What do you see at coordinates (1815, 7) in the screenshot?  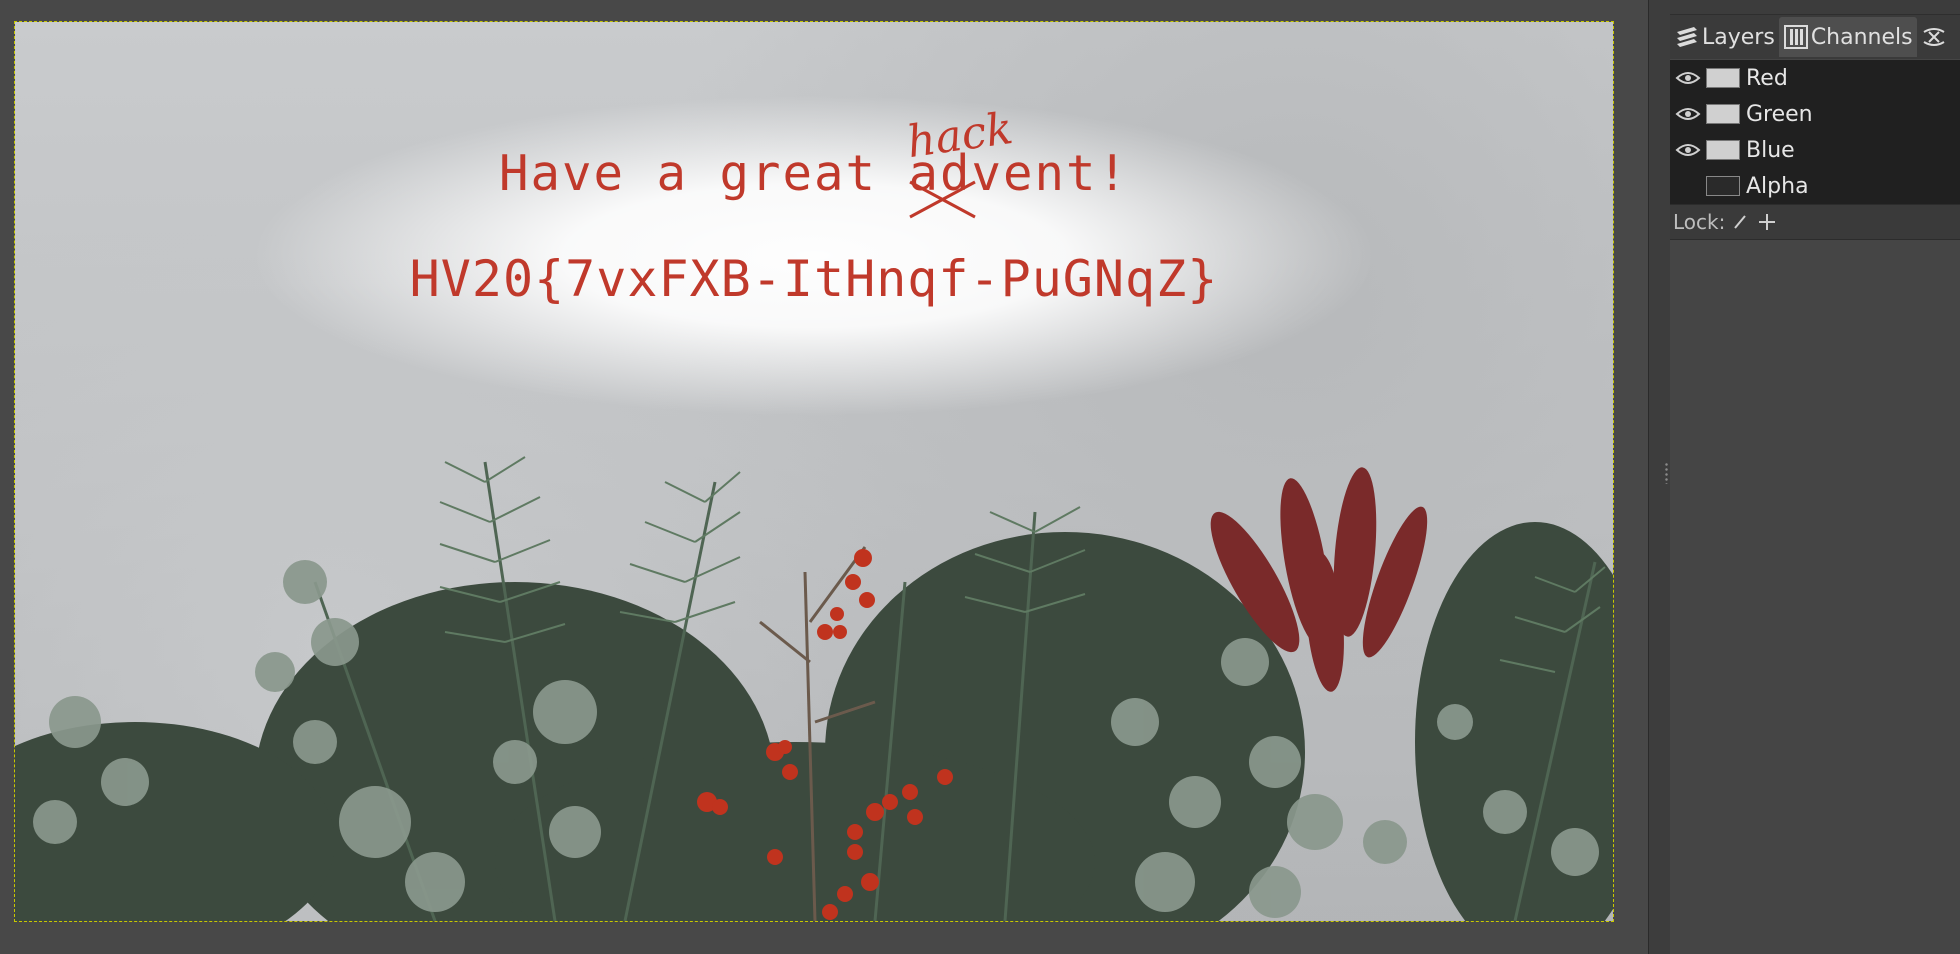 I see `panel-top-strip` at bounding box center [1815, 7].